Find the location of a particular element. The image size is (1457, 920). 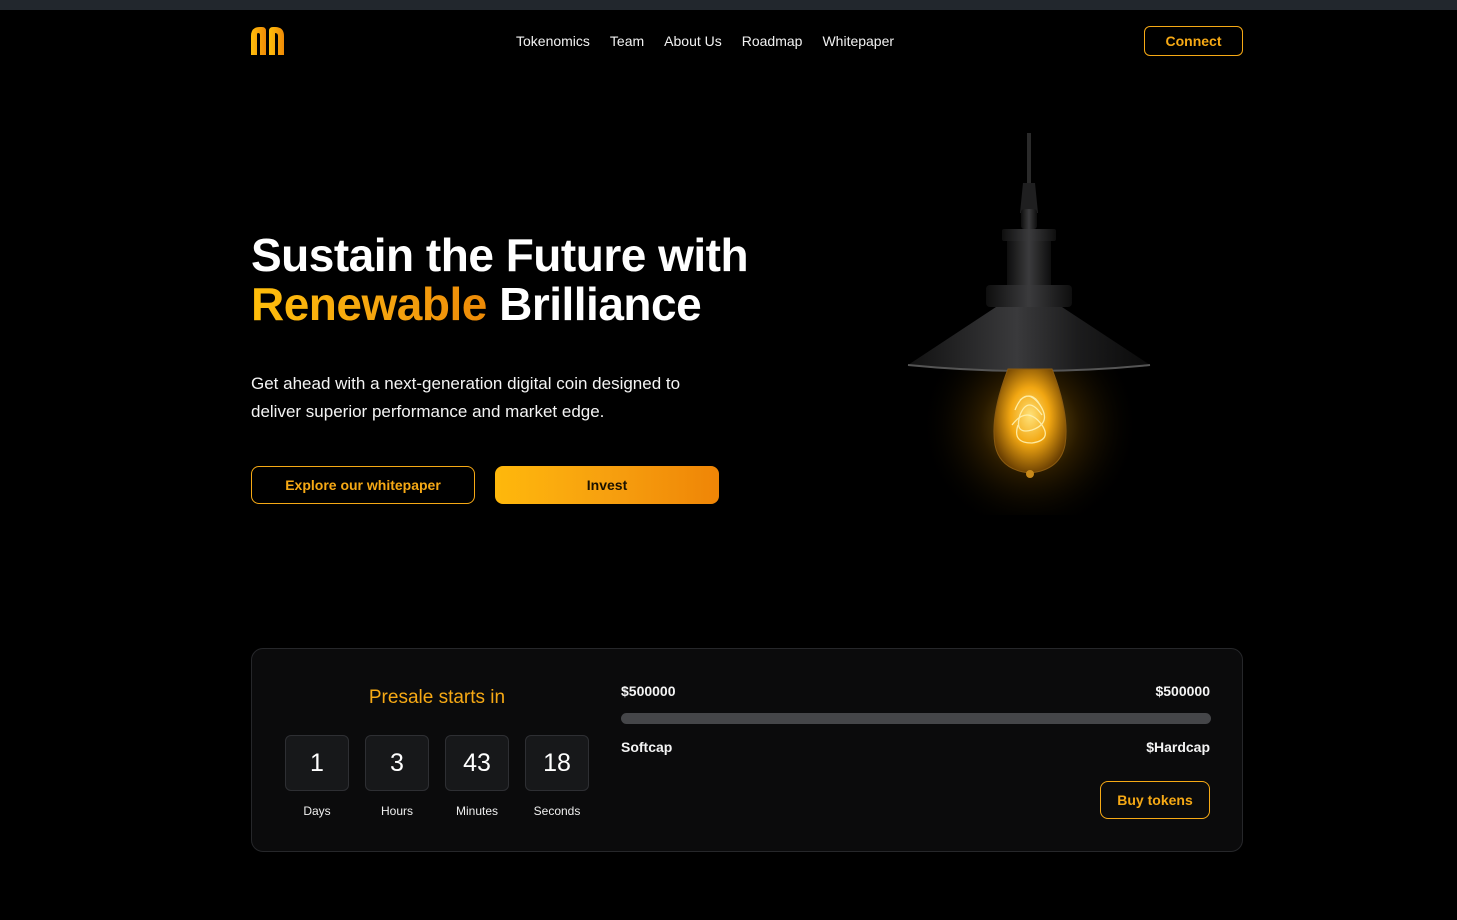

nav-link-team: Team is located at coordinates (627, 41).